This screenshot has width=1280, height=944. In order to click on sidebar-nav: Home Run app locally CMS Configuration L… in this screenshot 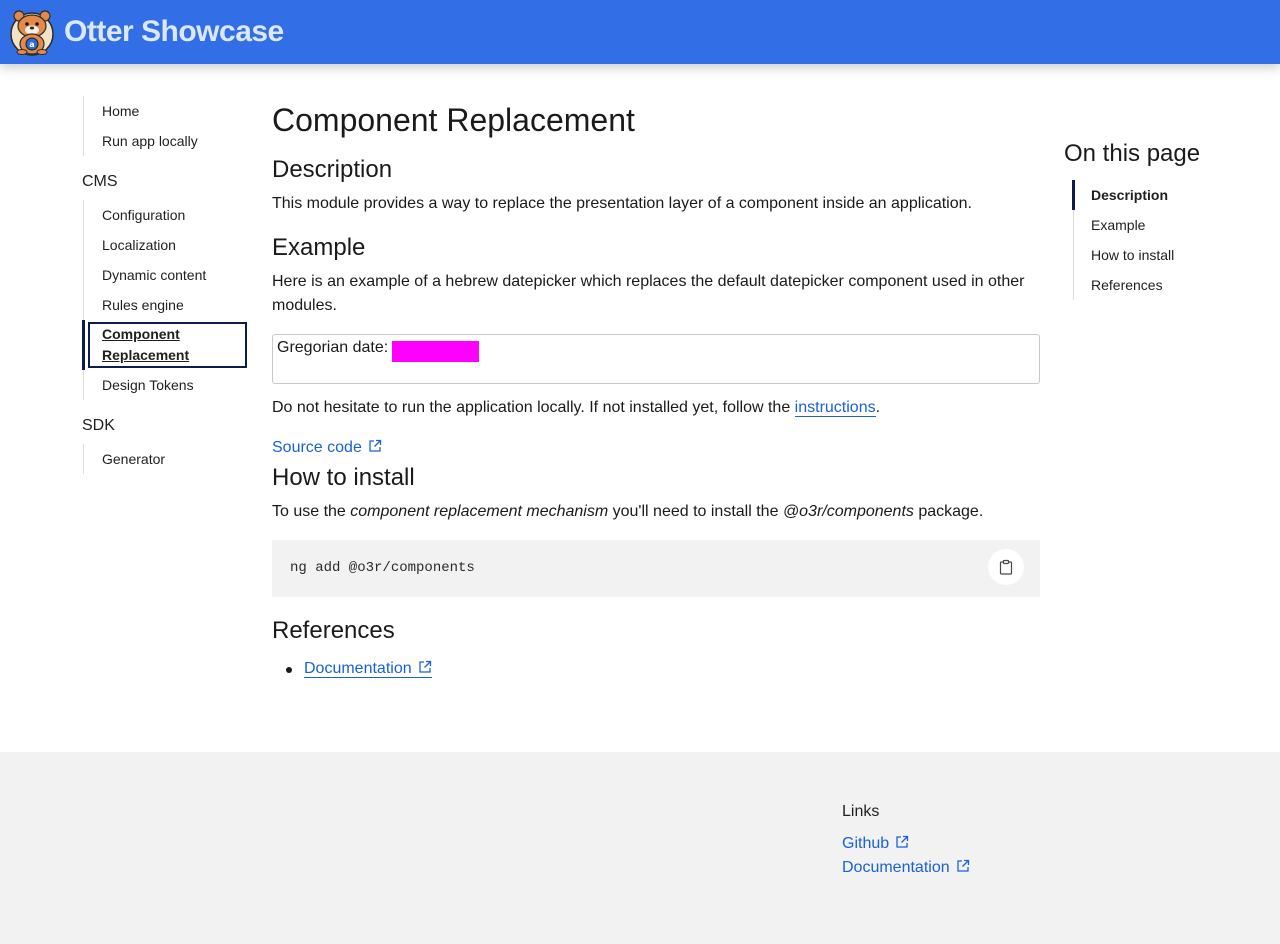, I will do `click(165, 285)`.